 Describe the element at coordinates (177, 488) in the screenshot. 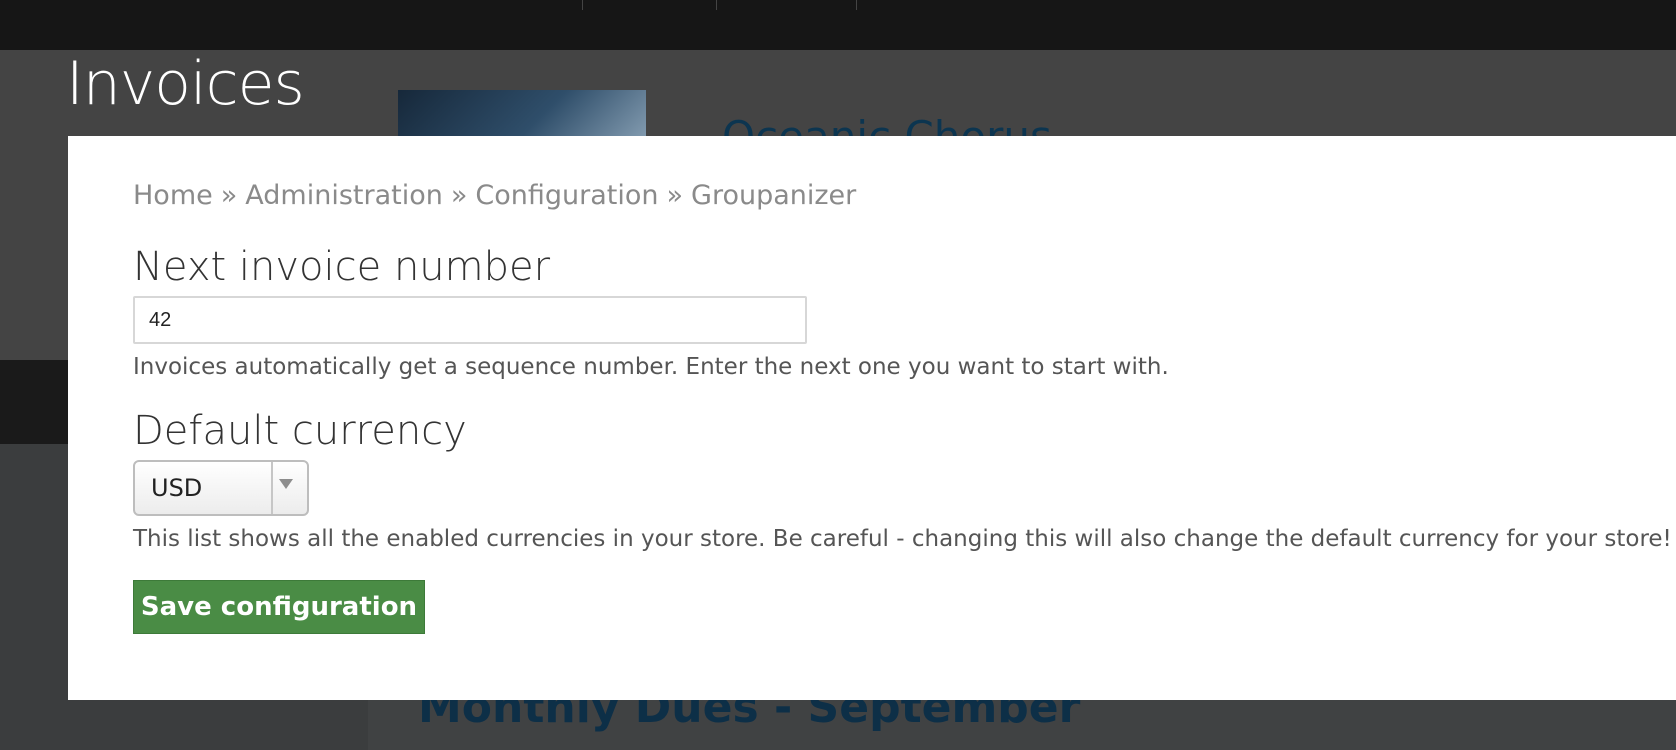

I see `currency-selected-value: USD` at that location.